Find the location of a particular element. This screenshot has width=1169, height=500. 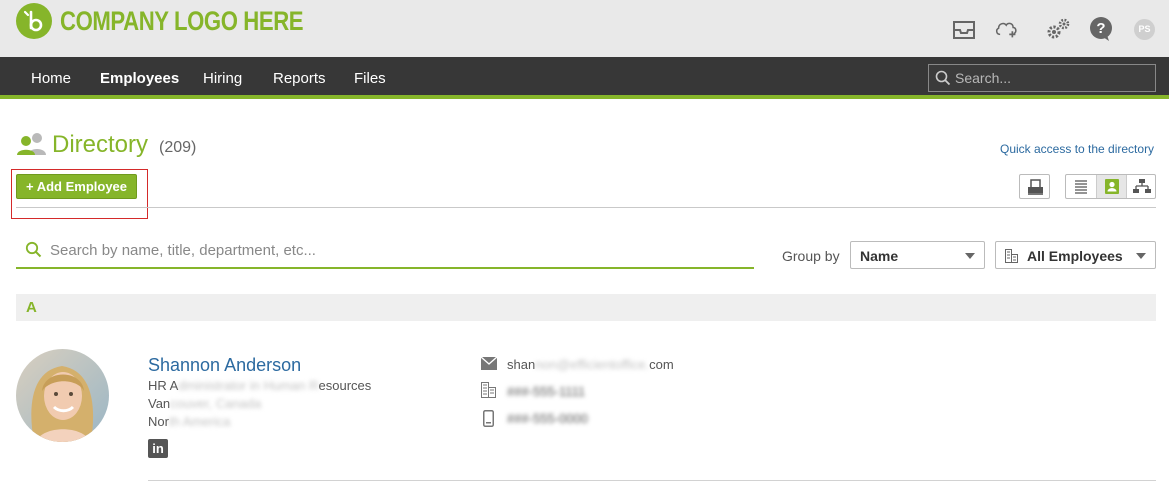

cloud-upload-icon is located at coordinates (1007, 29).